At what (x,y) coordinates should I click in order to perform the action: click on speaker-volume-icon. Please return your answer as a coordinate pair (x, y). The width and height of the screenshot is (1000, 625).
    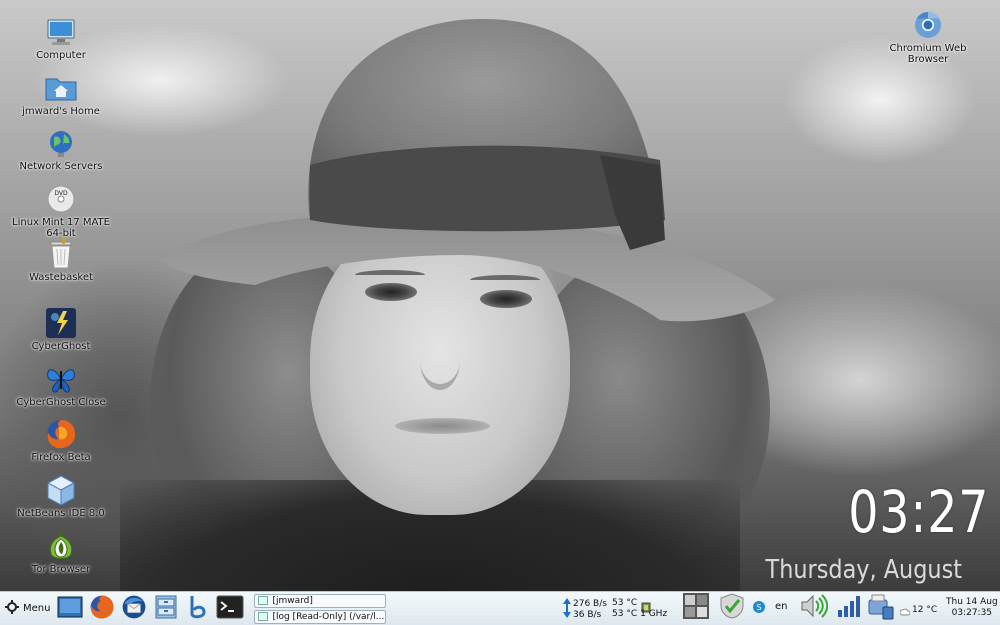
    Looking at the image, I should click on (814, 608).